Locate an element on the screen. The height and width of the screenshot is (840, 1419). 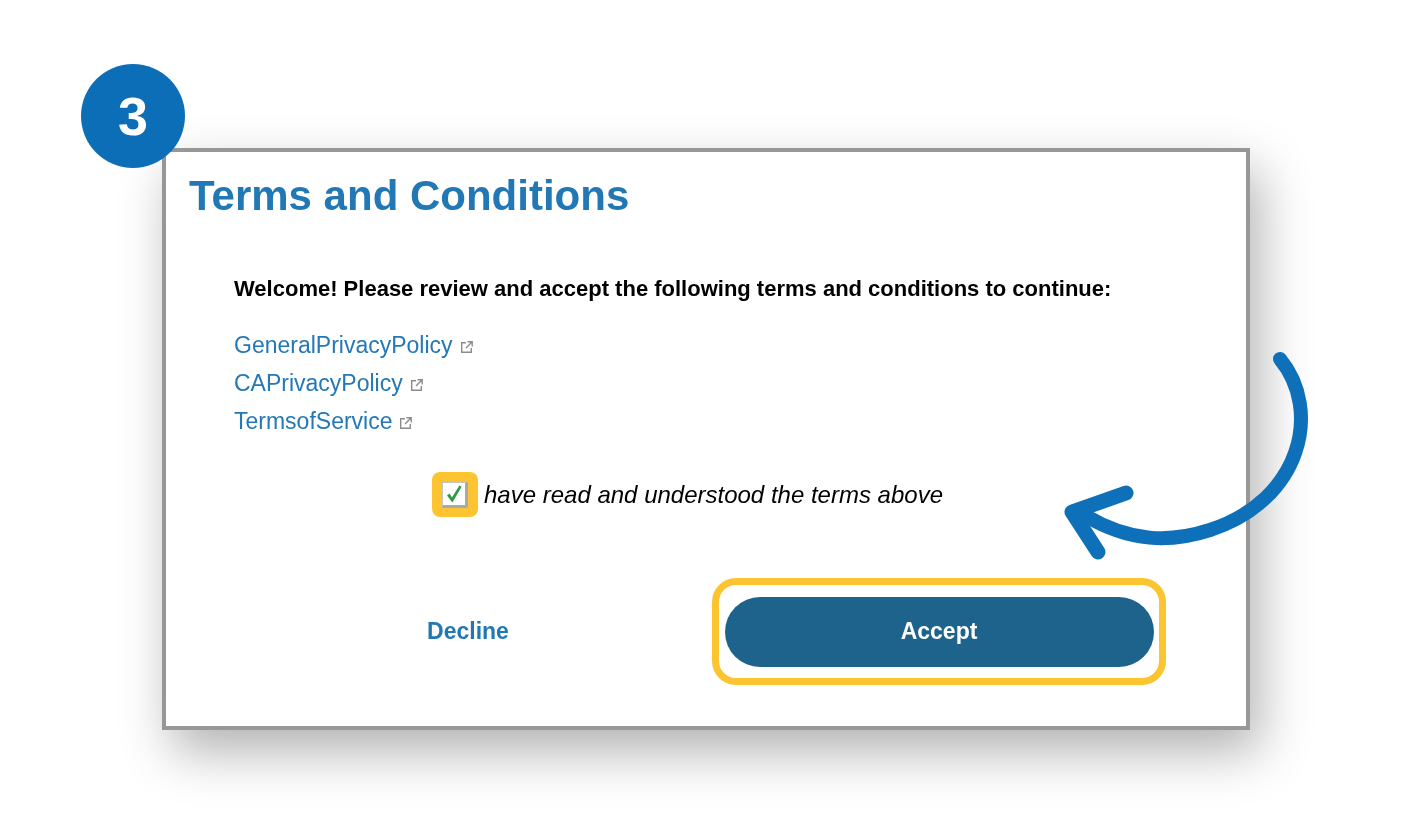
accept-button: Accept is located at coordinates (939, 631).